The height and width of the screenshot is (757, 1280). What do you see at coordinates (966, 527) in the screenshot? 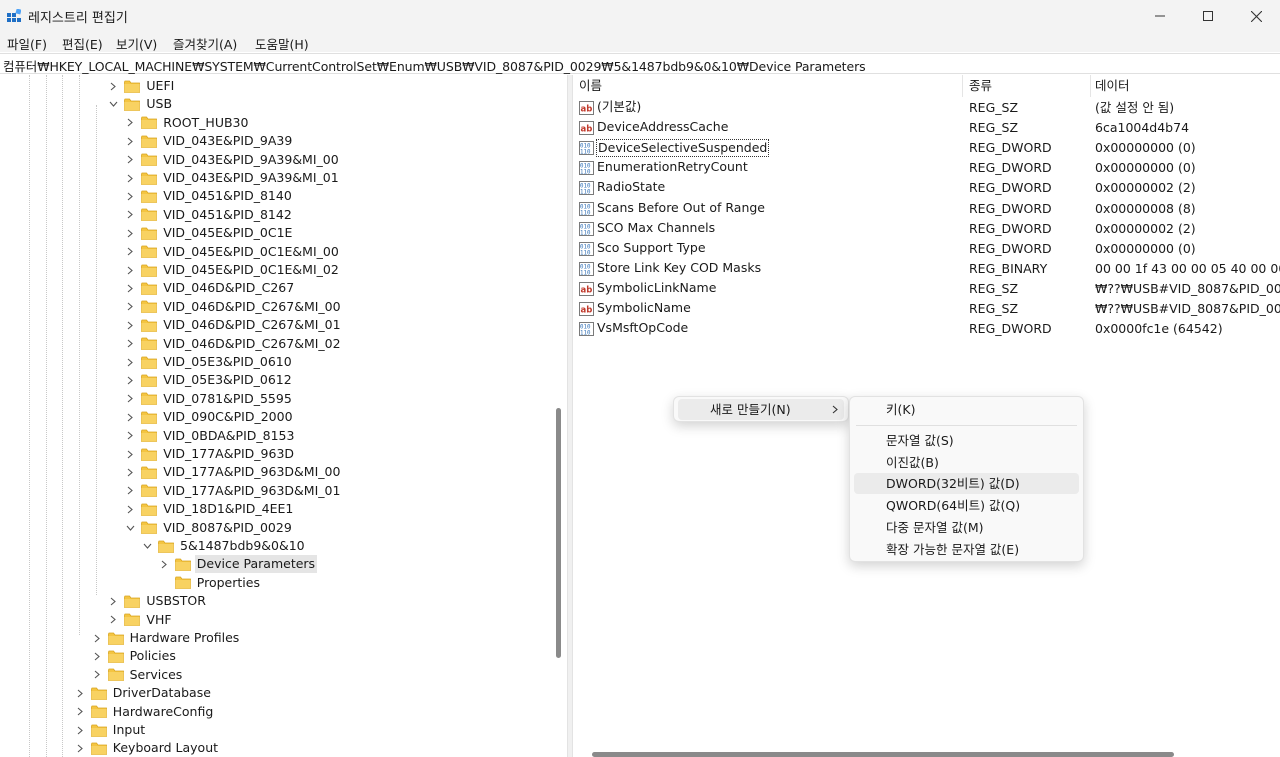
I see `submenu-item: 다중 문자열 값(M)` at bounding box center [966, 527].